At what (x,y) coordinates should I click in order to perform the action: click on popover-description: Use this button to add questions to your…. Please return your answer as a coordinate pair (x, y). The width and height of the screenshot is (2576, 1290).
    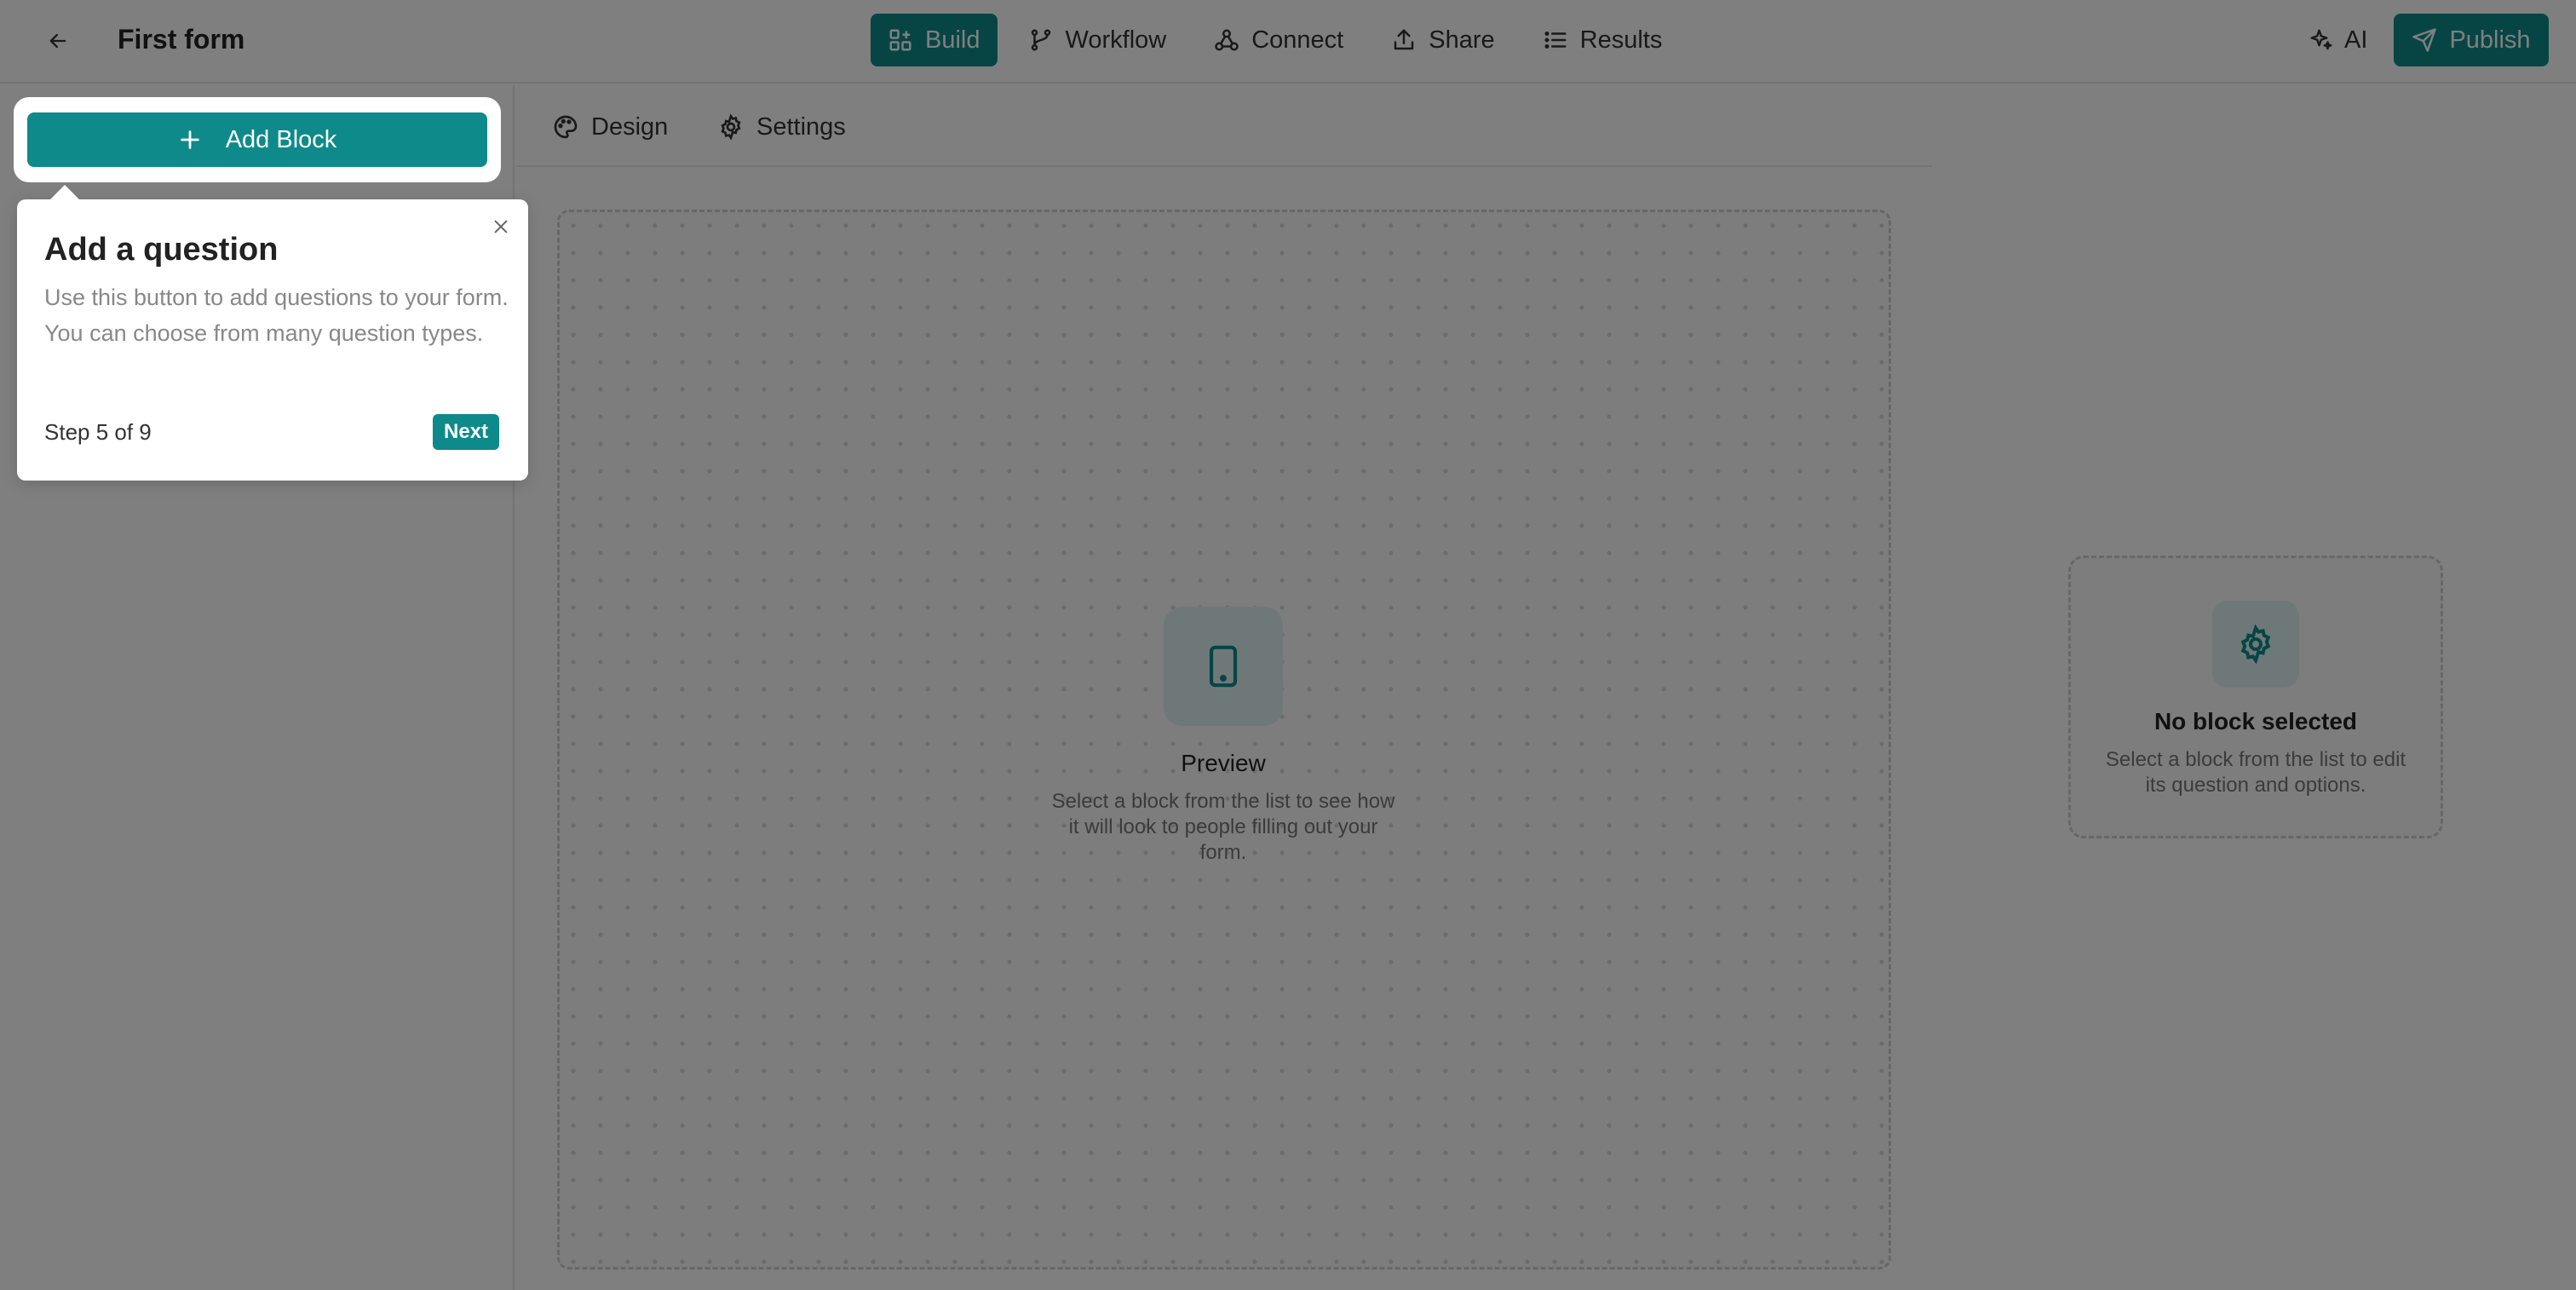
    Looking at the image, I should click on (277, 316).